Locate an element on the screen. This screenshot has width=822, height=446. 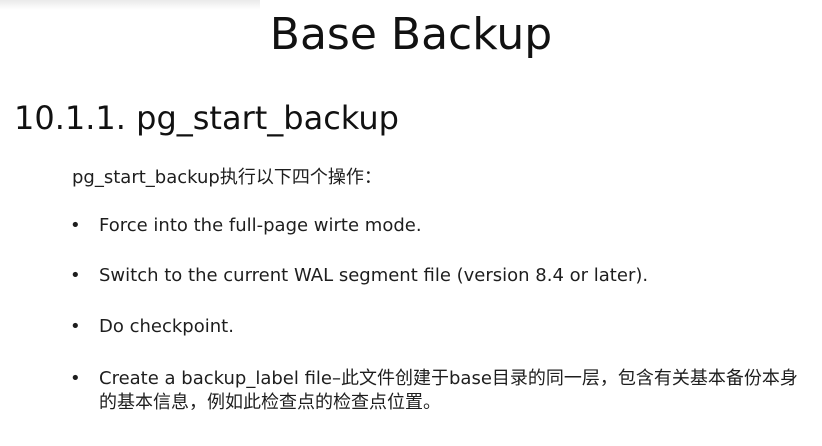
list-item: • Force into the full-page wirte mode. is located at coordinates (442, 226).